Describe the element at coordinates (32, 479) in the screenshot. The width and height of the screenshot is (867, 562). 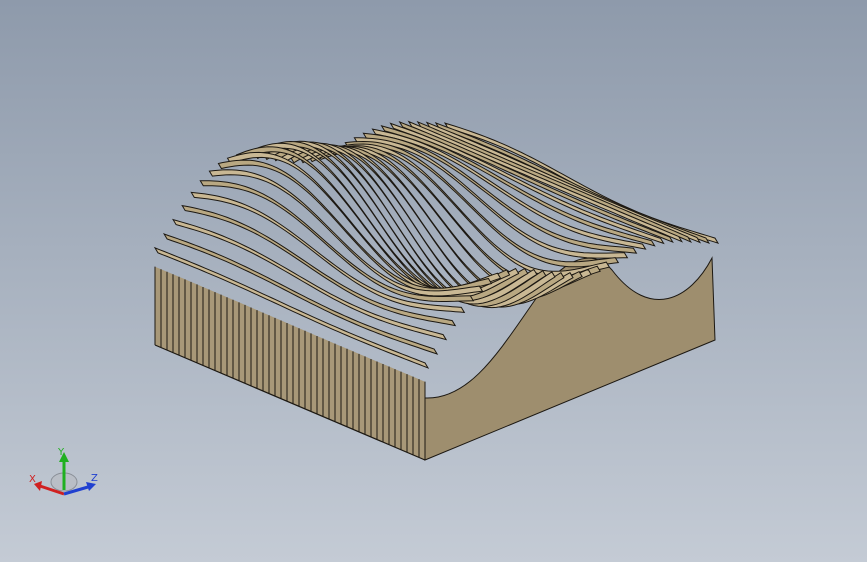
I see `triad-x-label: X` at that location.